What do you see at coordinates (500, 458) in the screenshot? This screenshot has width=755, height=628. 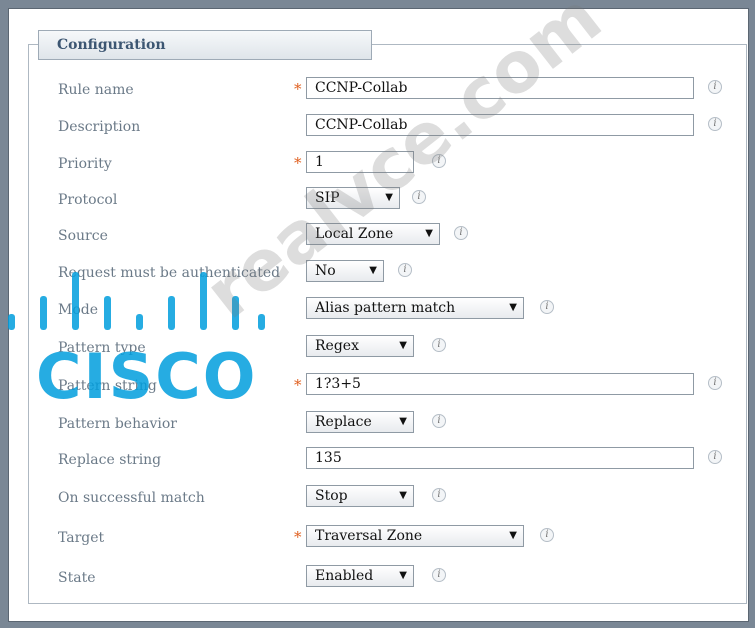 I see `replace-string-input: 135` at bounding box center [500, 458].